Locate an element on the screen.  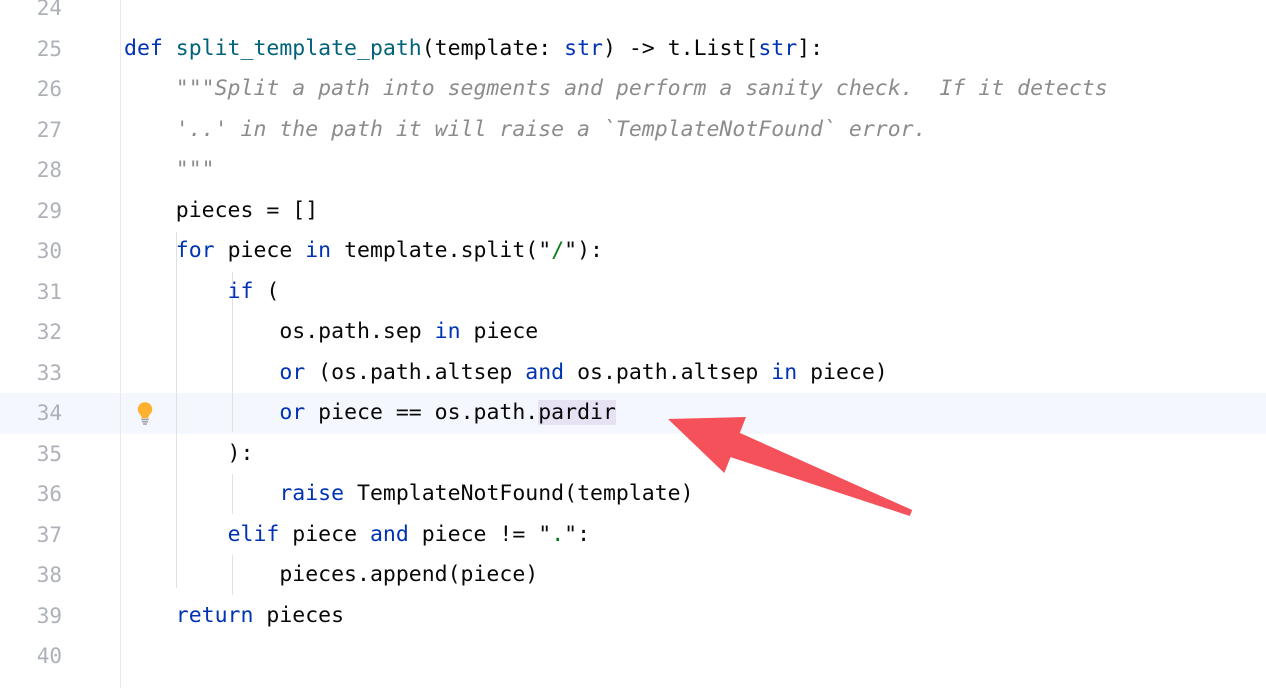
line-number: 36 is located at coordinates (31, 494).